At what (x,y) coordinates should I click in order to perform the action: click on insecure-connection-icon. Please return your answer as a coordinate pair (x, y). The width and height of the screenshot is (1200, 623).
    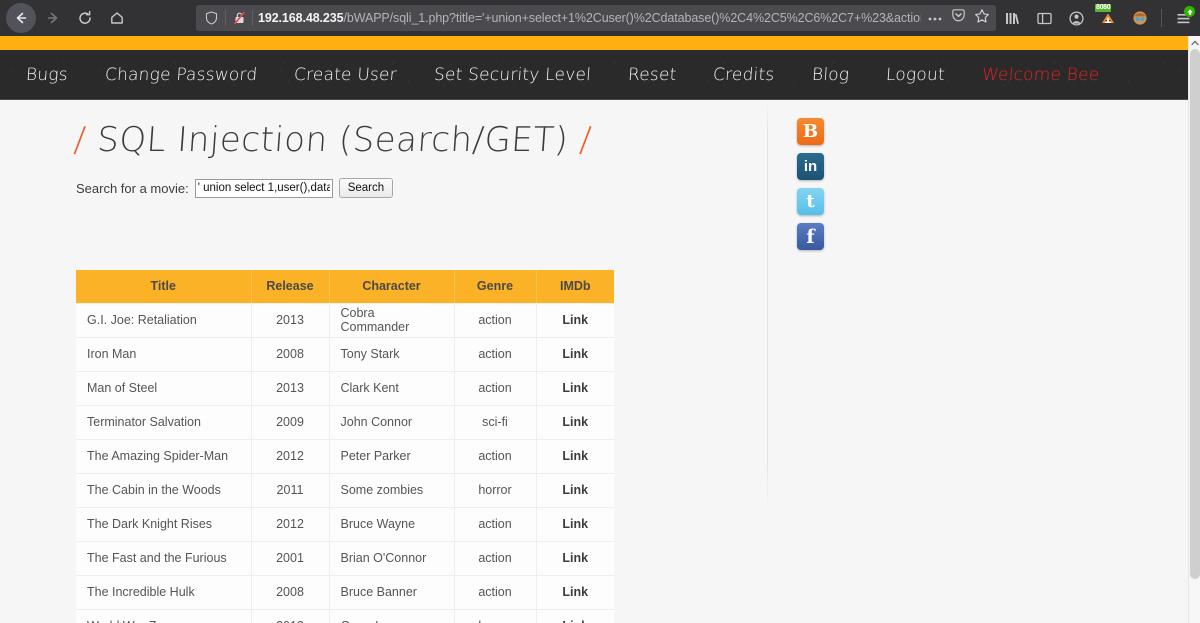
    Looking at the image, I should click on (239, 18).